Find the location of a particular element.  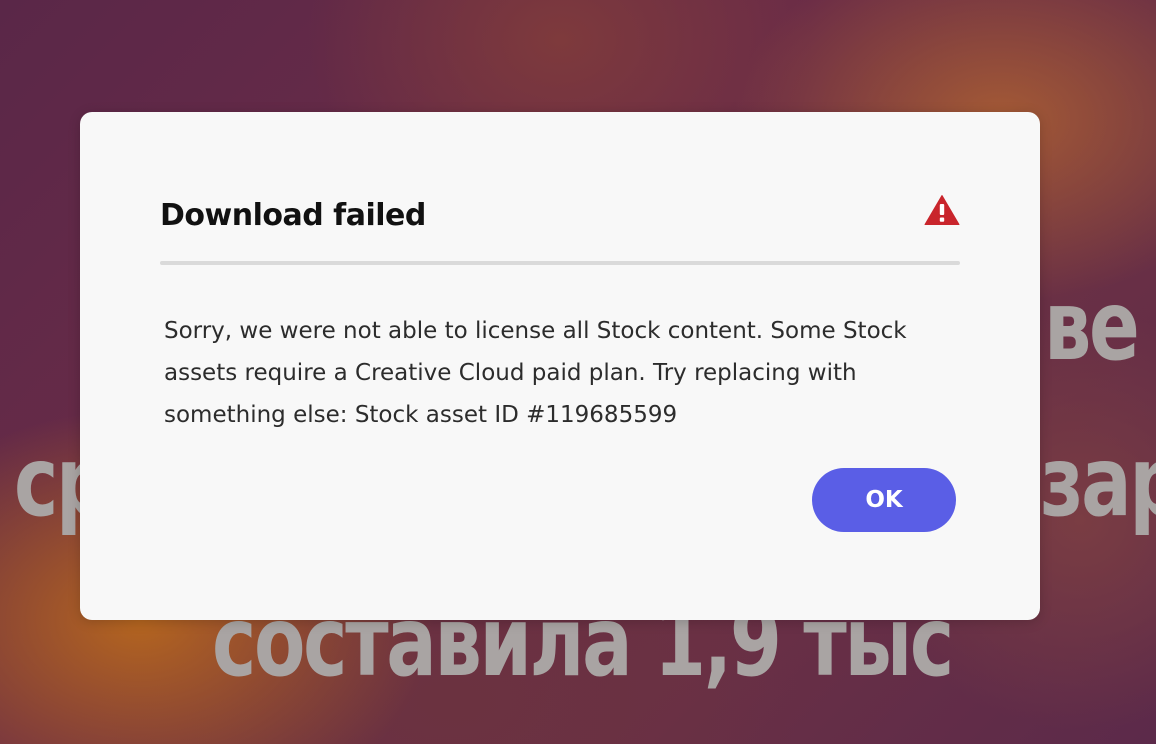

background-text-line-1: ве is located at coordinates (1092, 326).